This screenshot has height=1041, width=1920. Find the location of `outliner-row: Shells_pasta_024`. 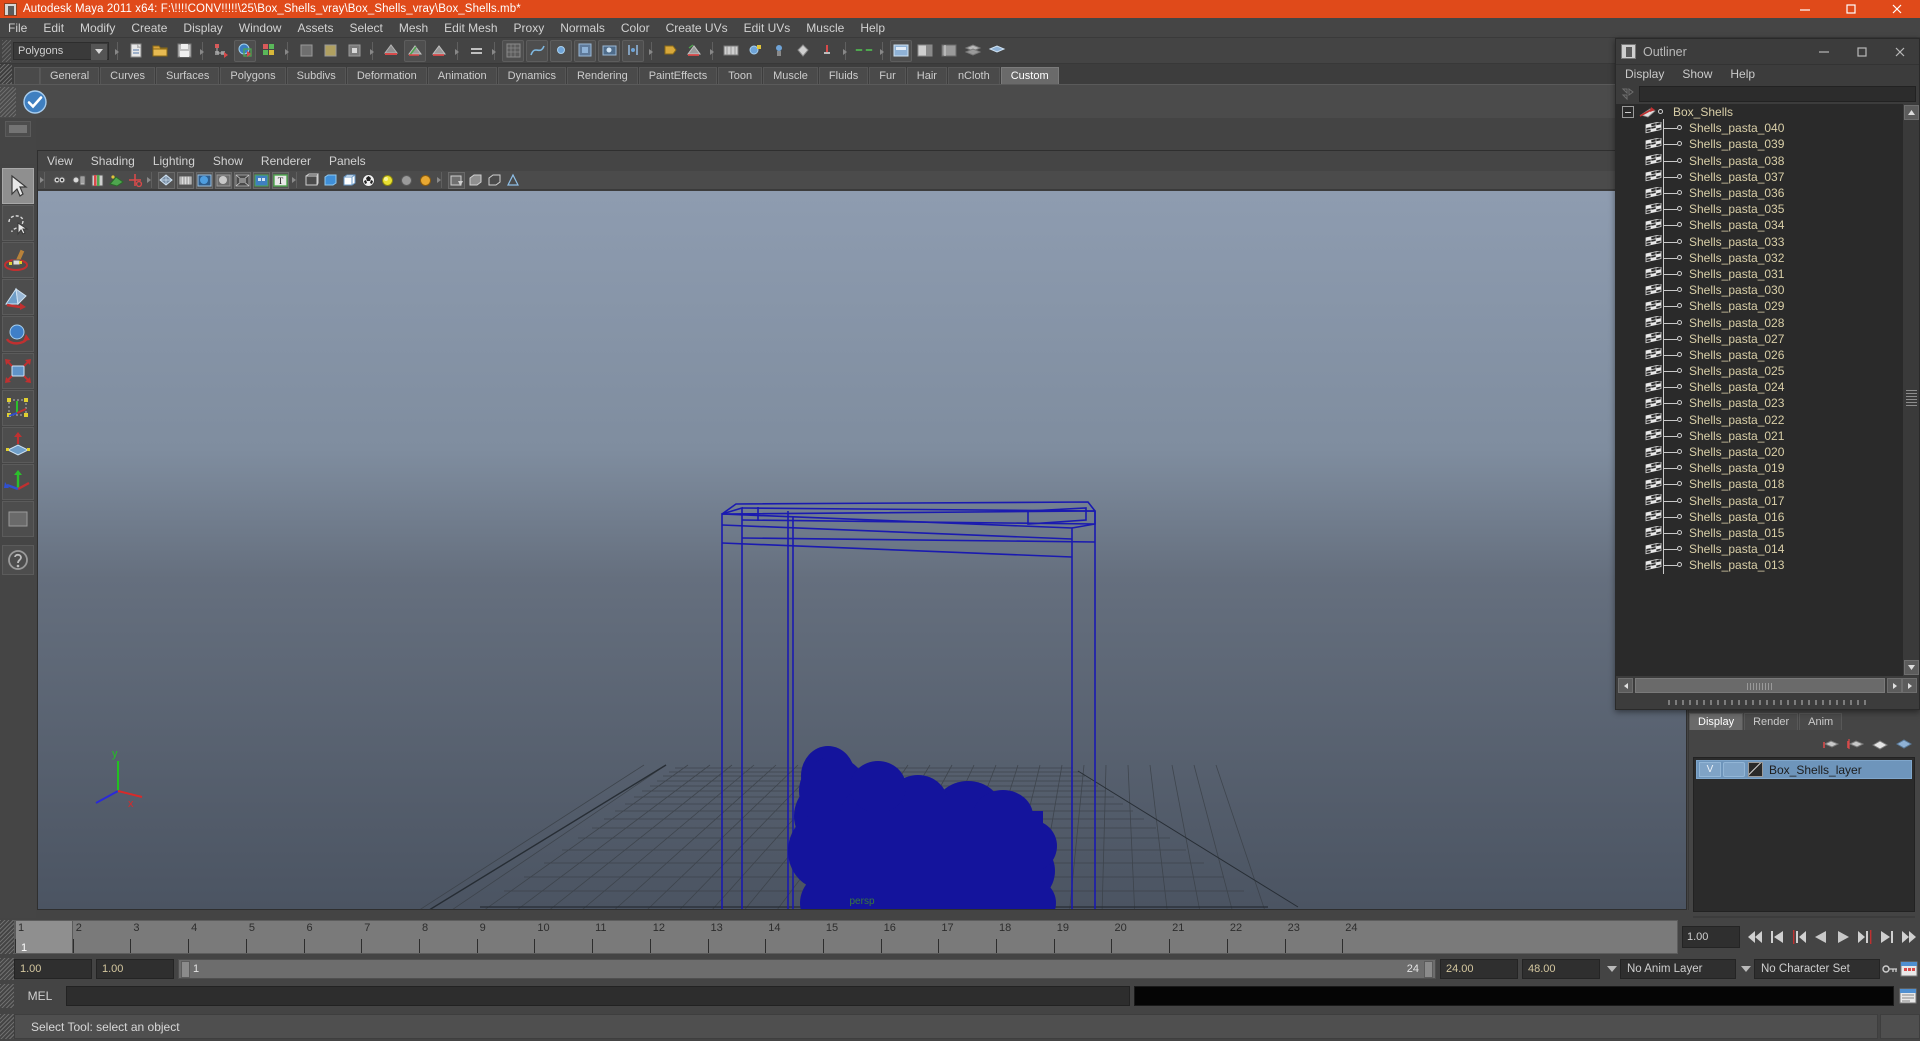

outliner-row: Shells_pasta_024 is located at coordinates (1759, 387).